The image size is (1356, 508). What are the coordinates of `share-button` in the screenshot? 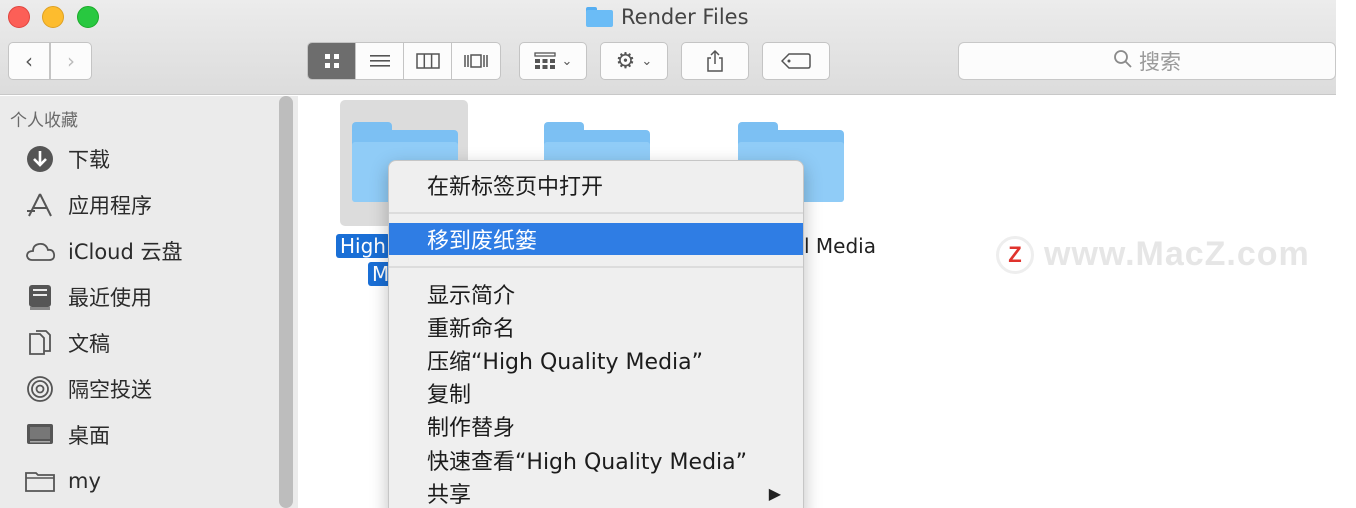 It's located at (715, 61).